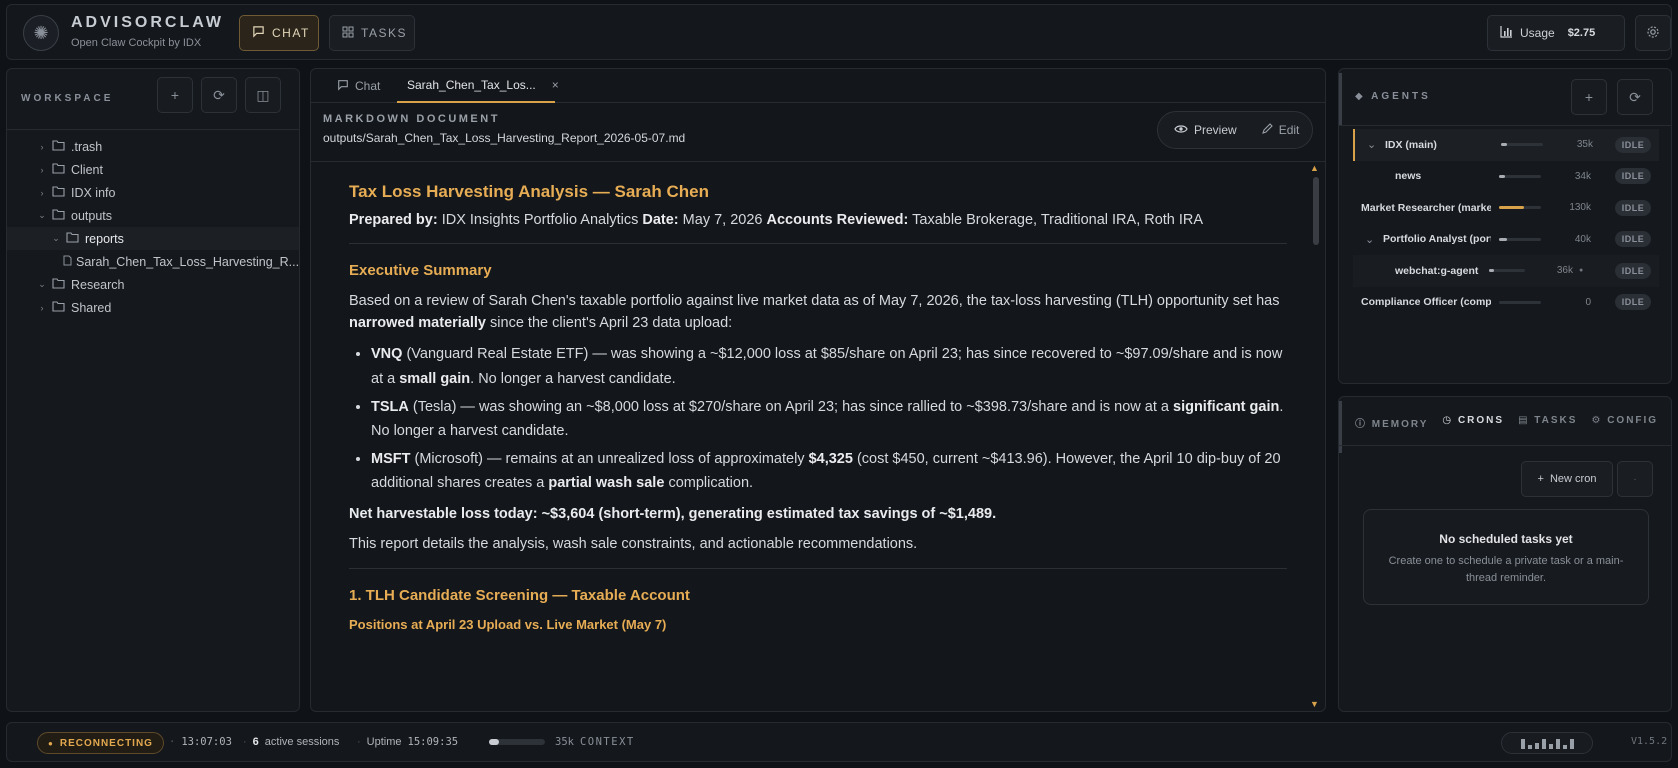  Describe the element at coordinates (722, 219) in the screenshot. I see `meta-date-value: May 7, 2026` at that location.